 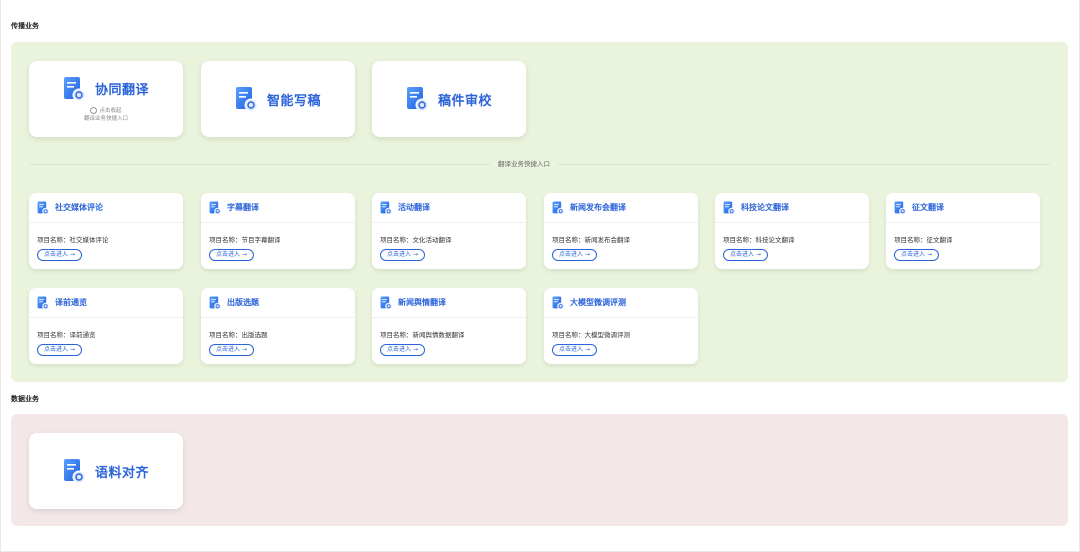 I want to click on shortcut-card-subtitle: 字幕翻译 项目名称：节目字幕翻译 点击进入 →, so click(x=278, y=231).